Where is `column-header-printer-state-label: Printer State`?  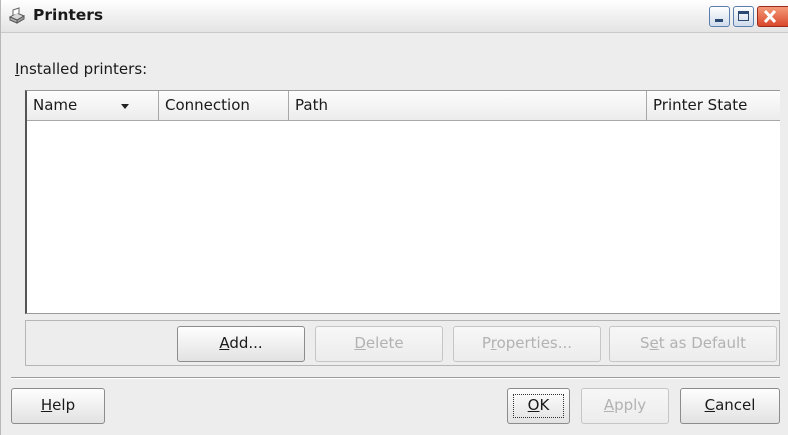
column-header-printer-state-label: Printer State is located at coordinates (700, 105).